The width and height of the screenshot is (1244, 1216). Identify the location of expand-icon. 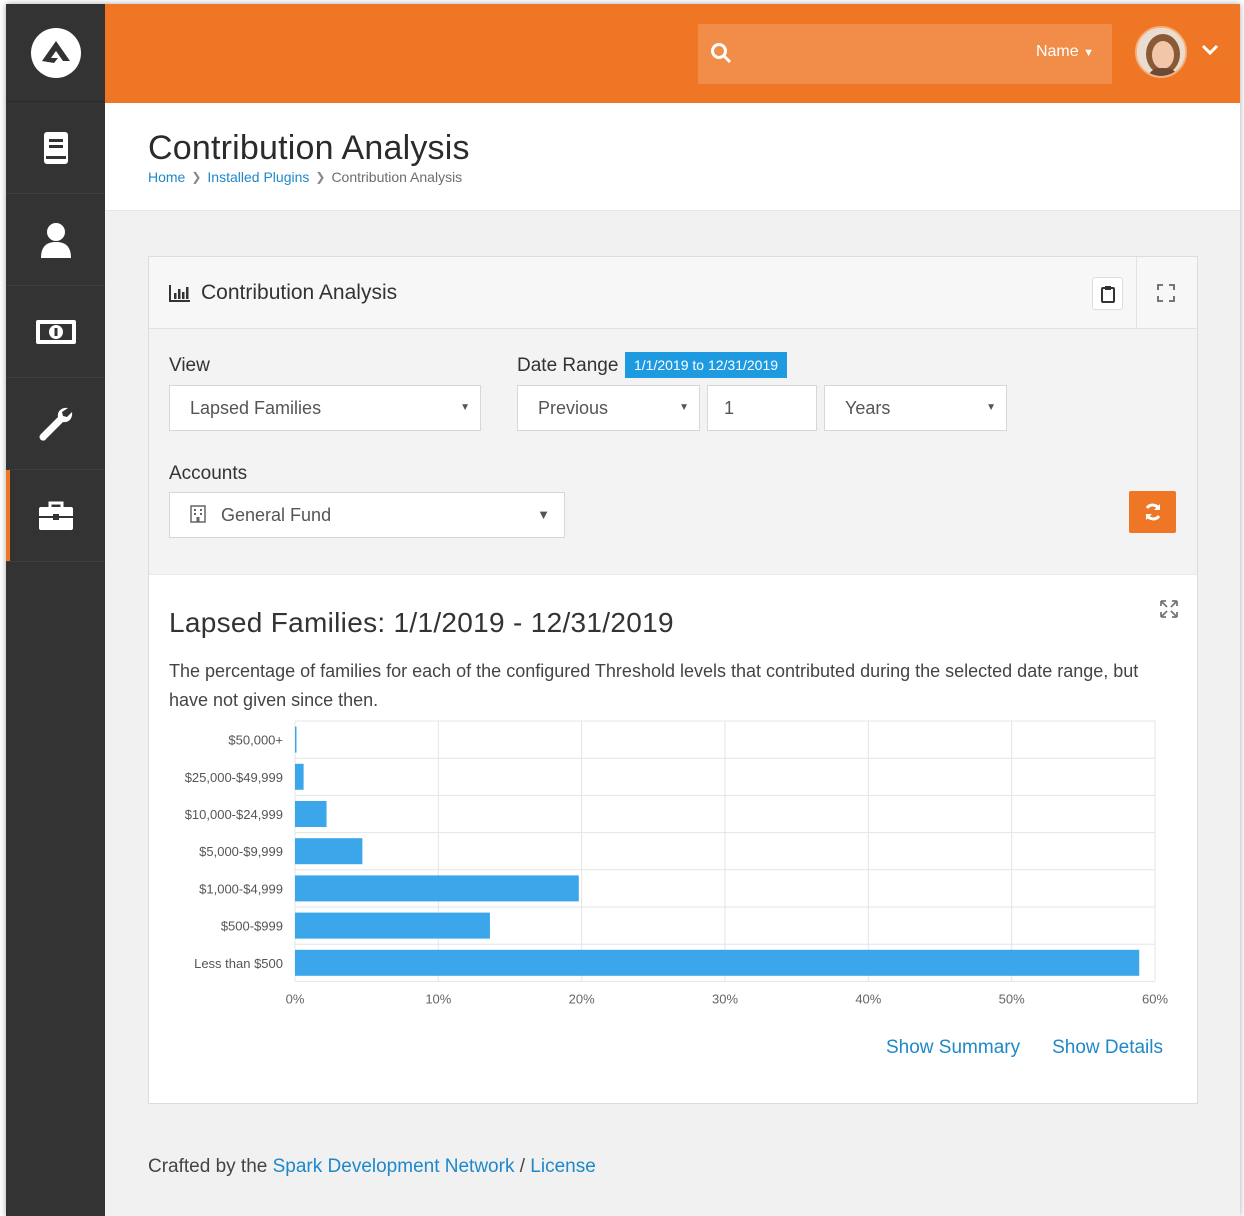
(1169, 609).